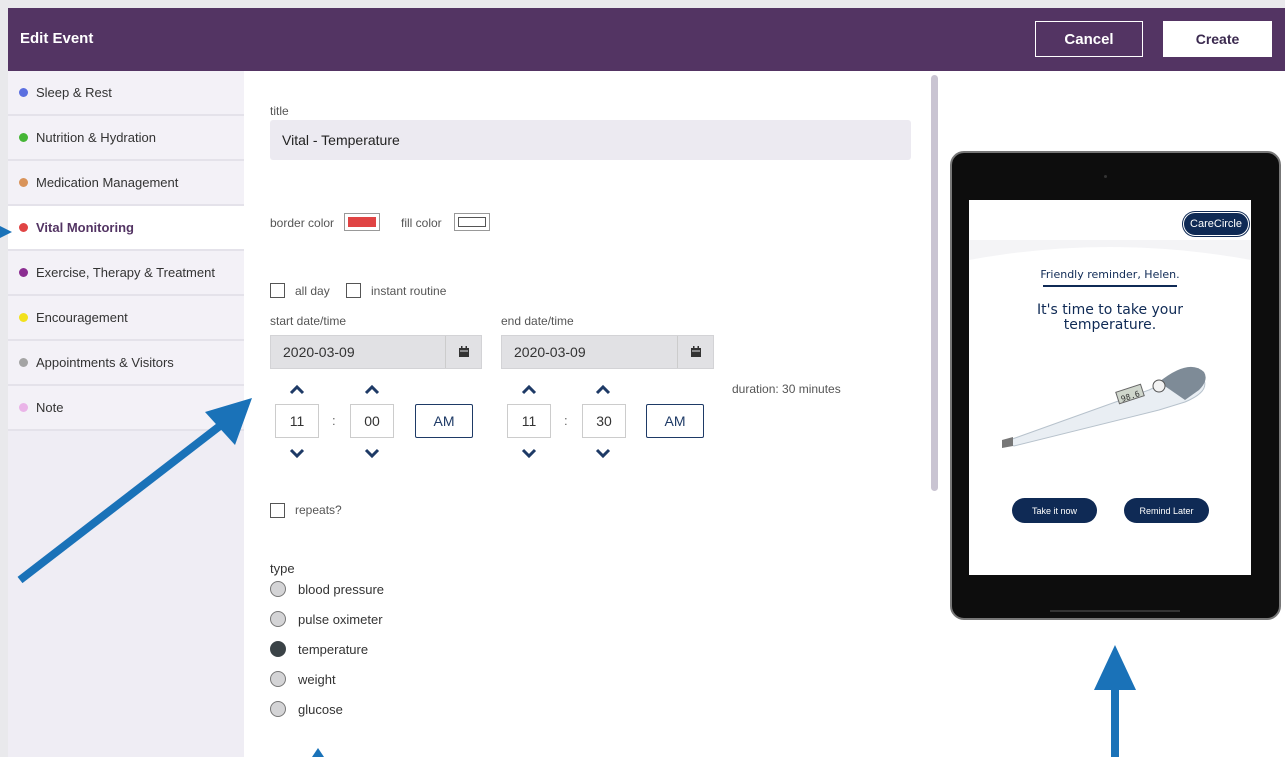 The image size is (1285, 757). Describe the element at coordinates (82, 317) in the screenshot. I see `sidebar-item-label: Encouragement` at that location.